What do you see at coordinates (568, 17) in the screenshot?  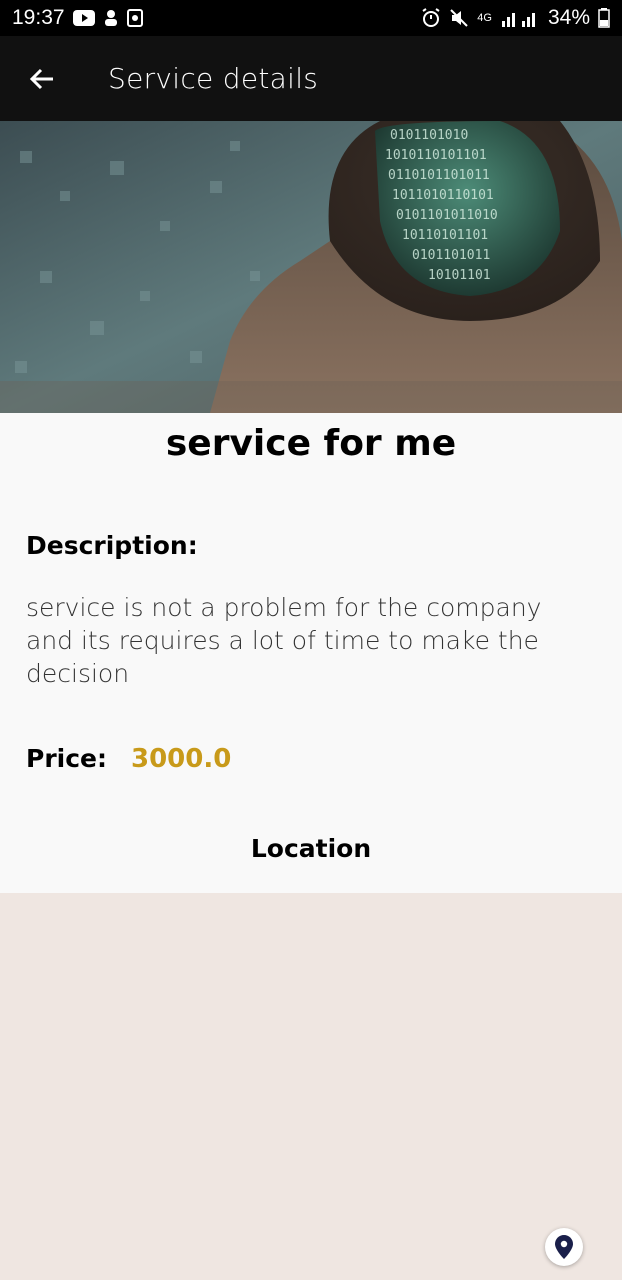 I see `battery-level: 34%` at bounding box center [568, 17].